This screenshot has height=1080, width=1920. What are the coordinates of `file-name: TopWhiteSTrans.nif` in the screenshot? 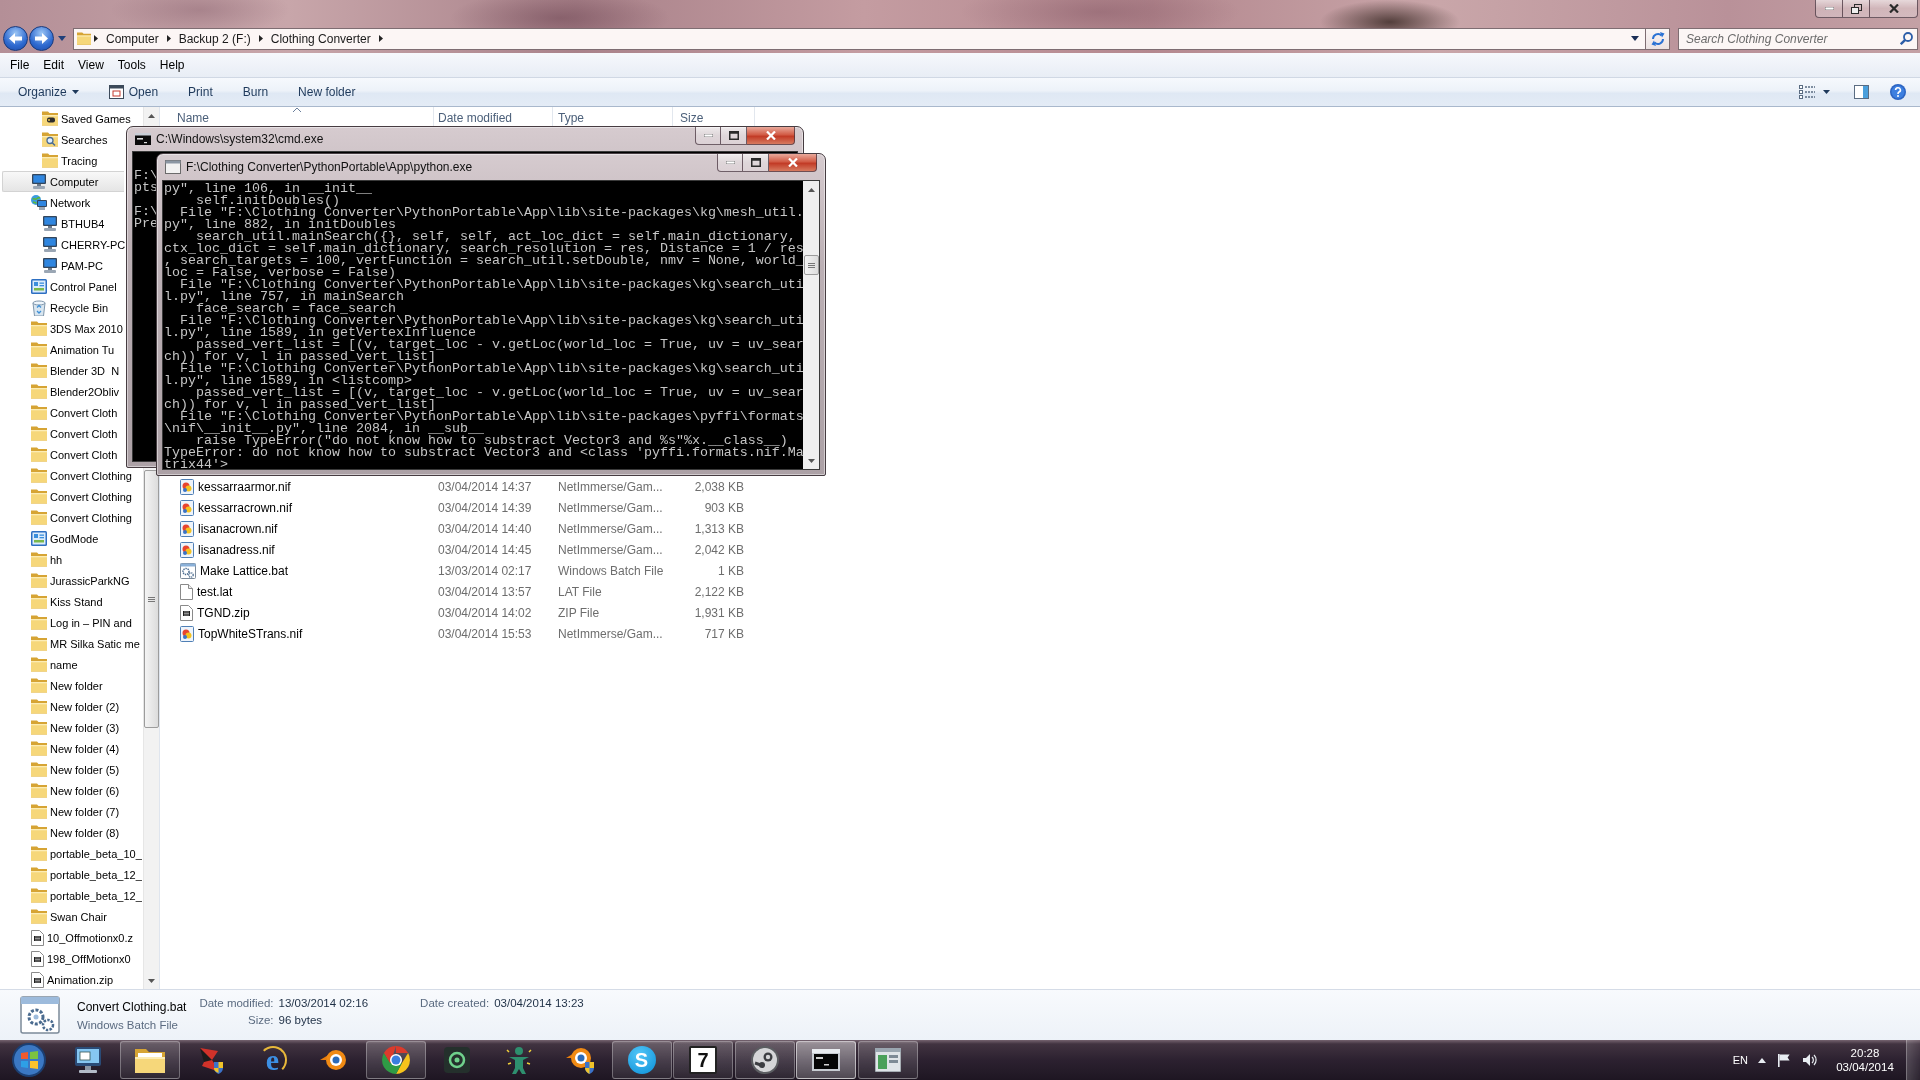 It's located at (250, 633).